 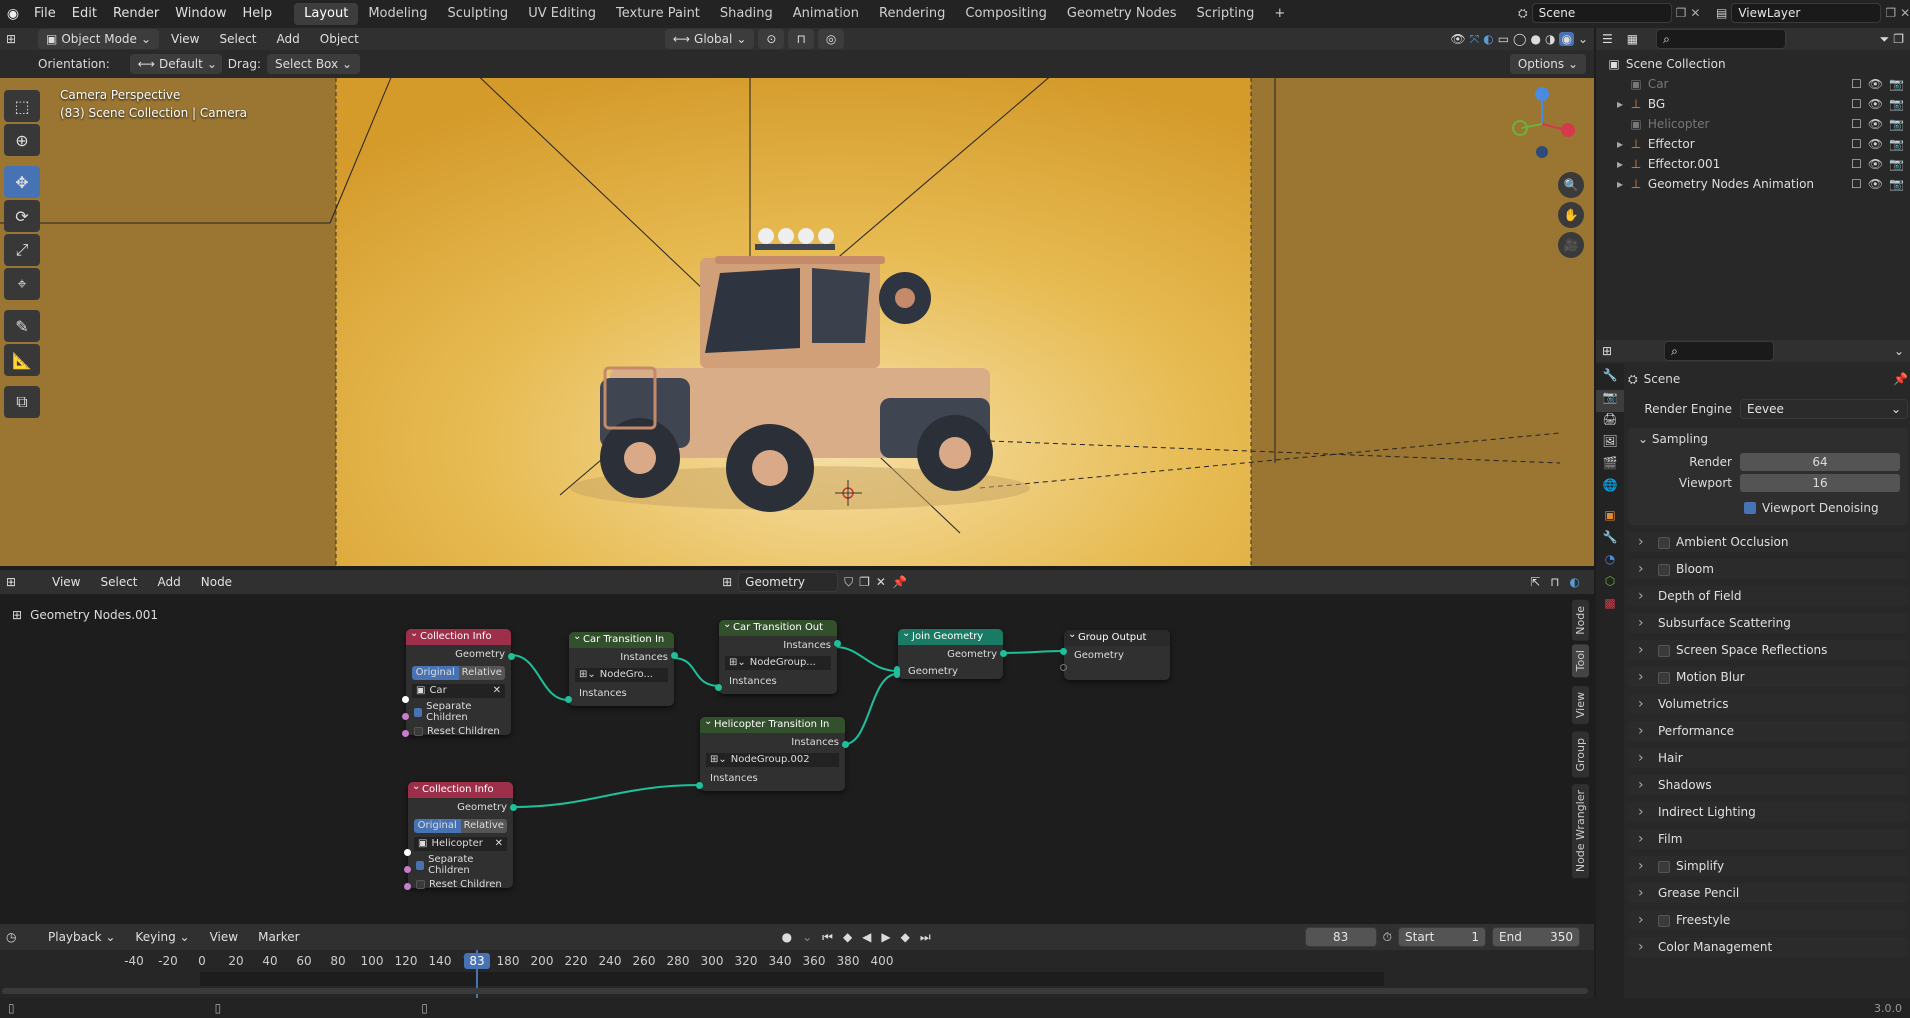 What do you see at coordinates (899, 582) in the screenshot?
I see `pin-icon: 📌` at bounding box center [899, 582].